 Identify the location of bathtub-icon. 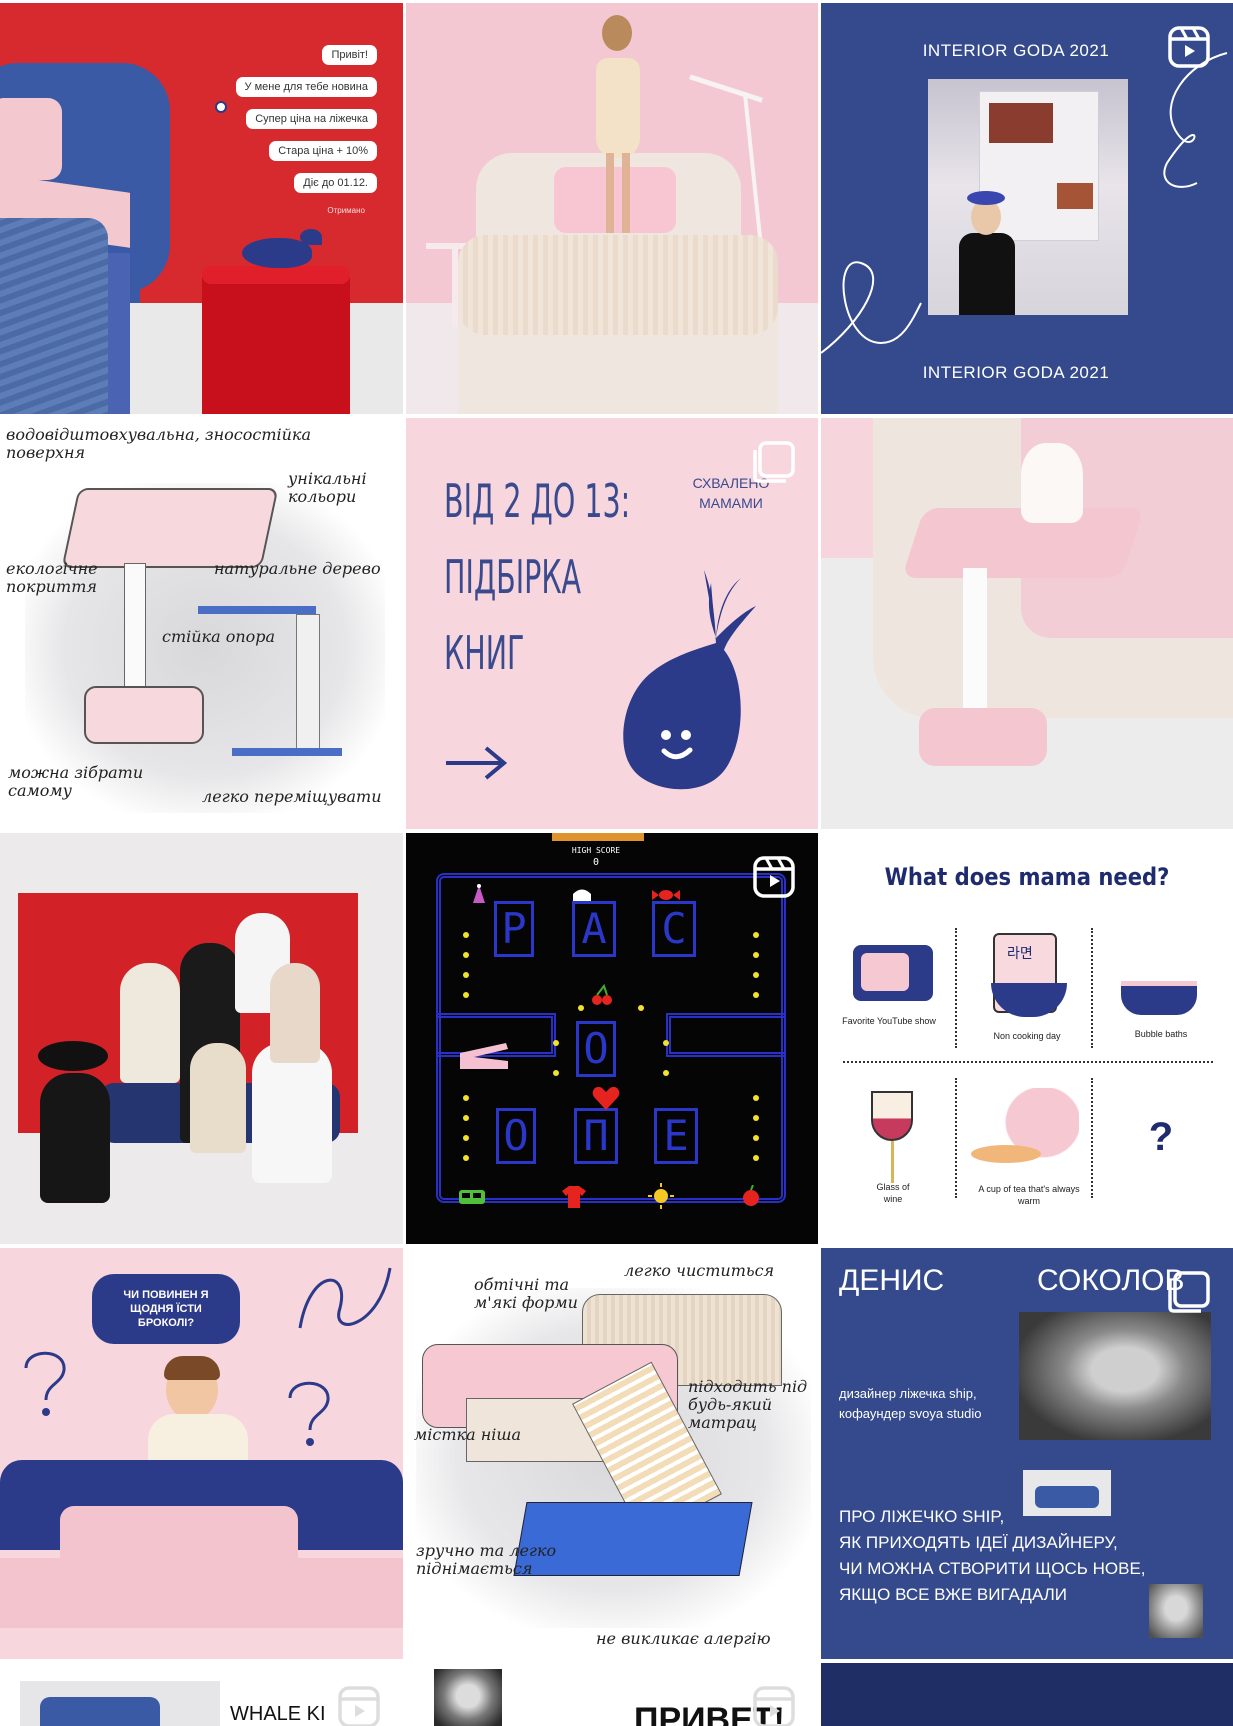
(1159, 998).